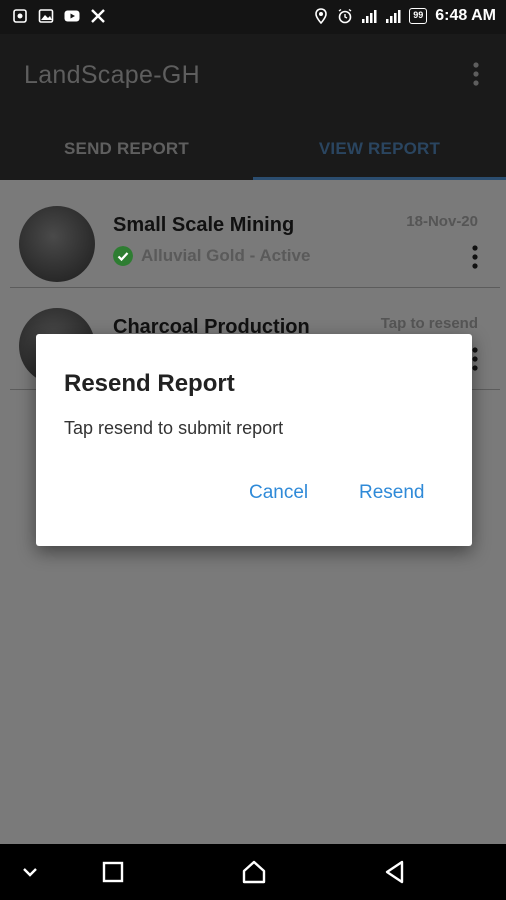 This screenshot has width=506, height=900. I want to click on dialog-title: Resend Report, so click(149, 383).